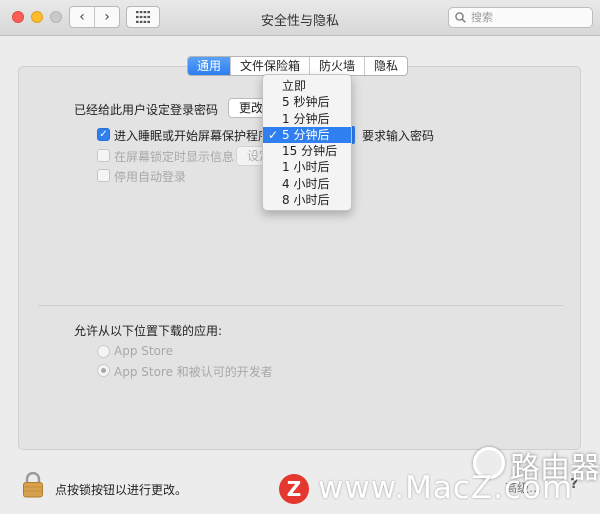  I want to click on lock-hint-label: 点按锁按钮以进行更改。, so click(121, 490).